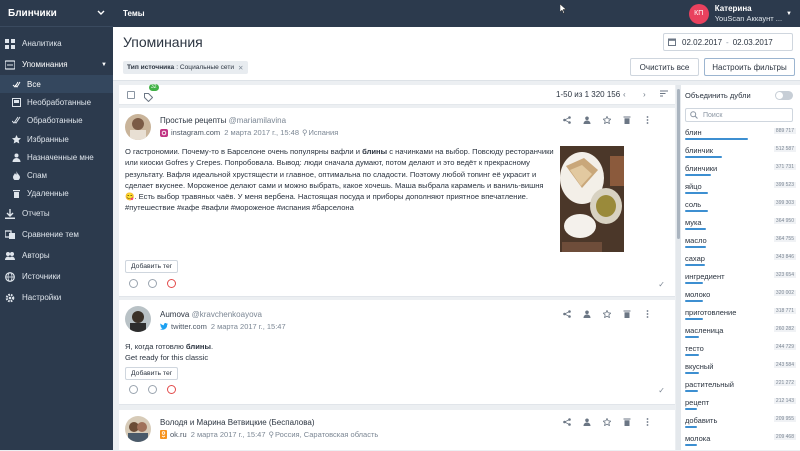 Image resolution: width=800 pixels, height=451 pixels. What do you see at coordinates (211, 314) in the screenshot?
I see `author-name: Aumova @kravchenkoayova` at bounding box center [211, 314].